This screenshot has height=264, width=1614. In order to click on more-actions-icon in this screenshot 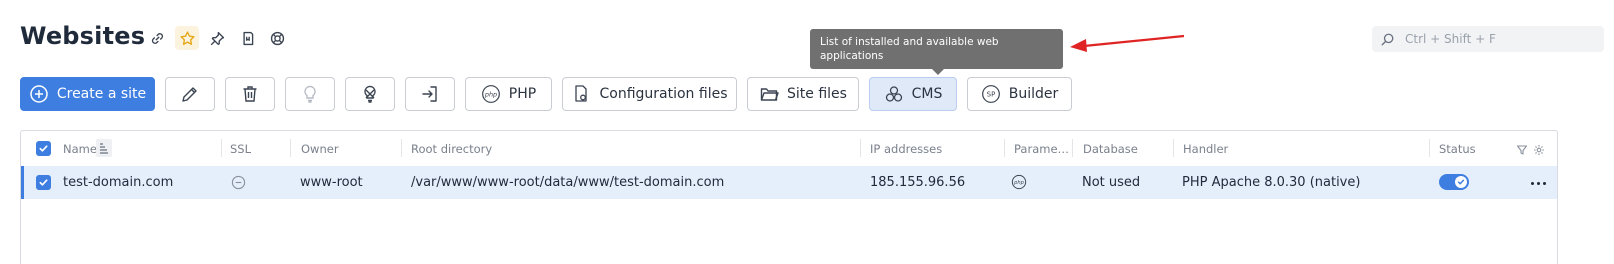, I will do `click(1538, 183)`.